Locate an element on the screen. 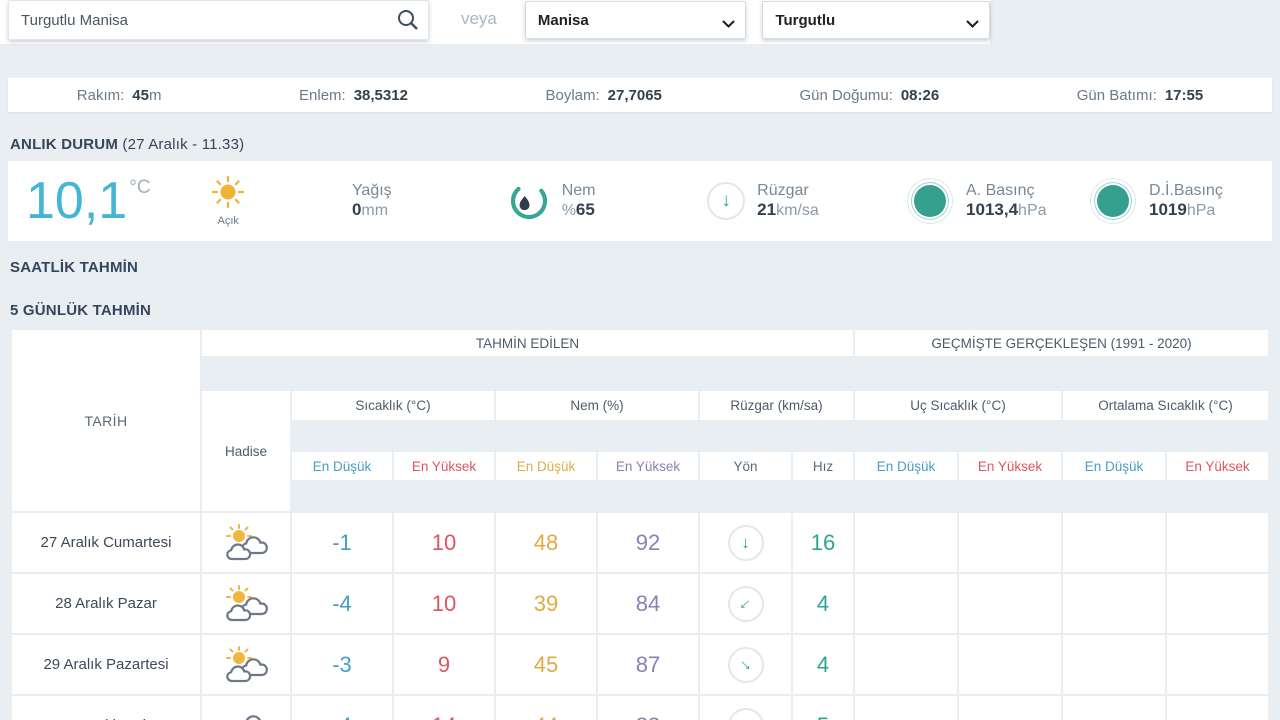 The height and width of the screenshot is (720, 1280). temp-max-cell: 9 is located at coordinates (444, 664).